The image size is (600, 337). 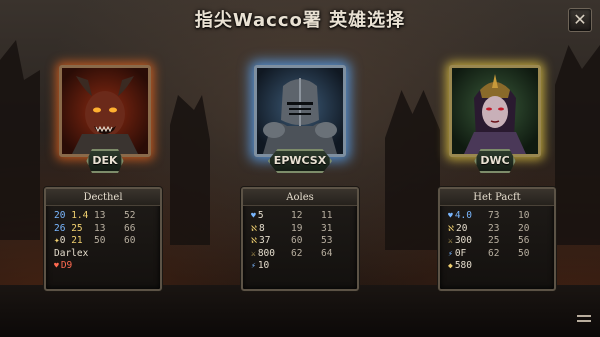 What do you see at coordinates (292, 240) in the screenshot?
I see `stat-row: ℵ 37 60 53` at bounding box center [292, 240].